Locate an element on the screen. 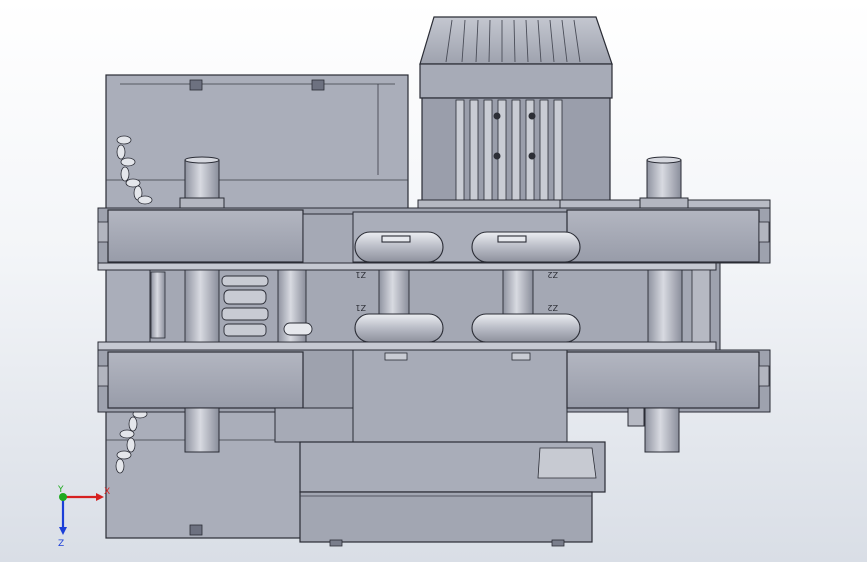 This screenshot has height=562, width=867. gear-bottom-right is located at coordinates (526, 328).